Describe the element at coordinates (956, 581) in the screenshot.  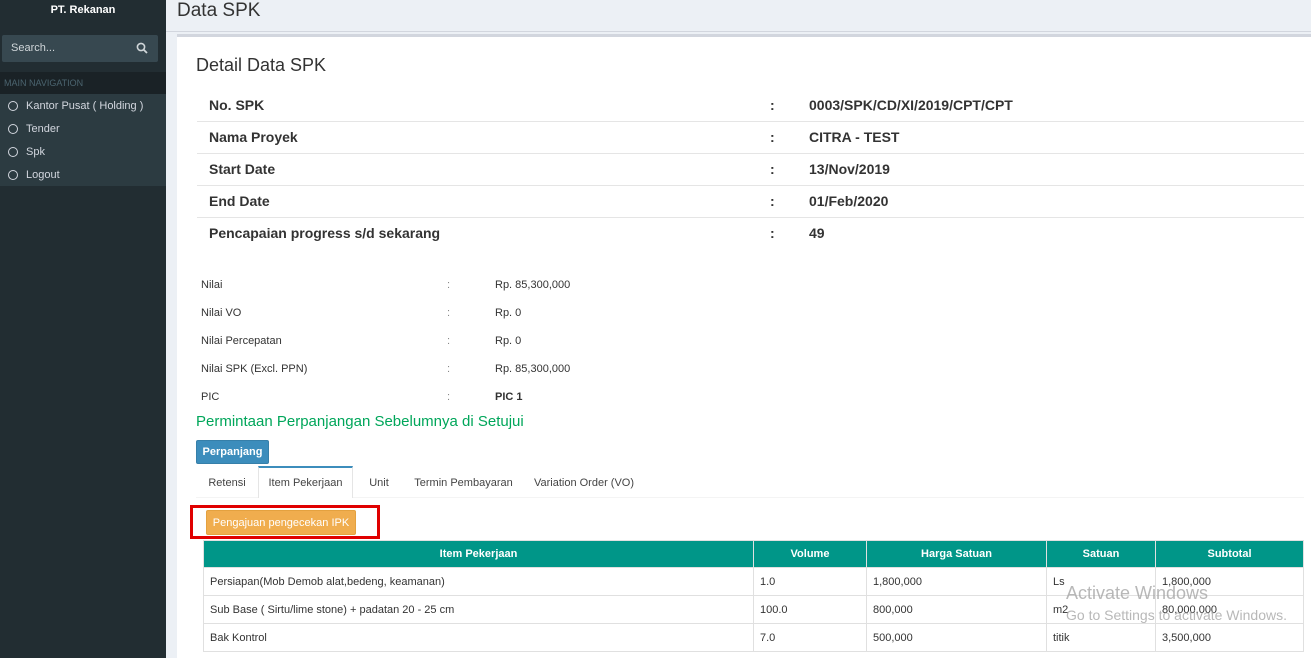
I see `cell-price: 1,800,000` at that location.